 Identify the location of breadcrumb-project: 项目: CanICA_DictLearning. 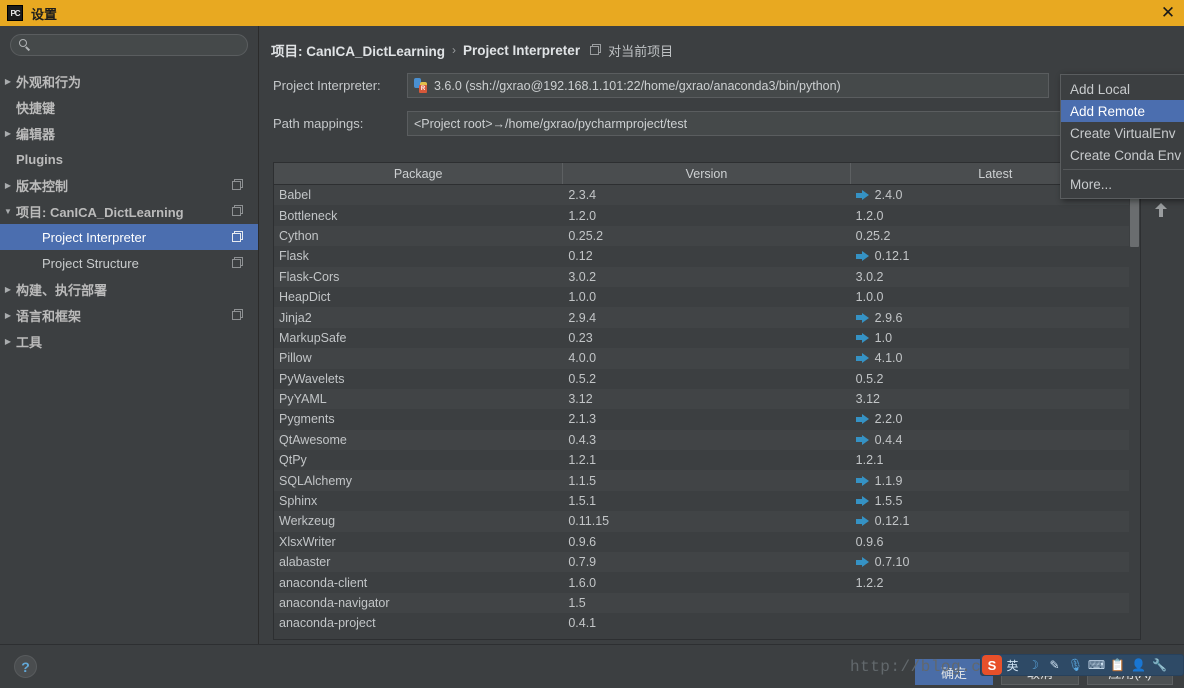
(358, 50).